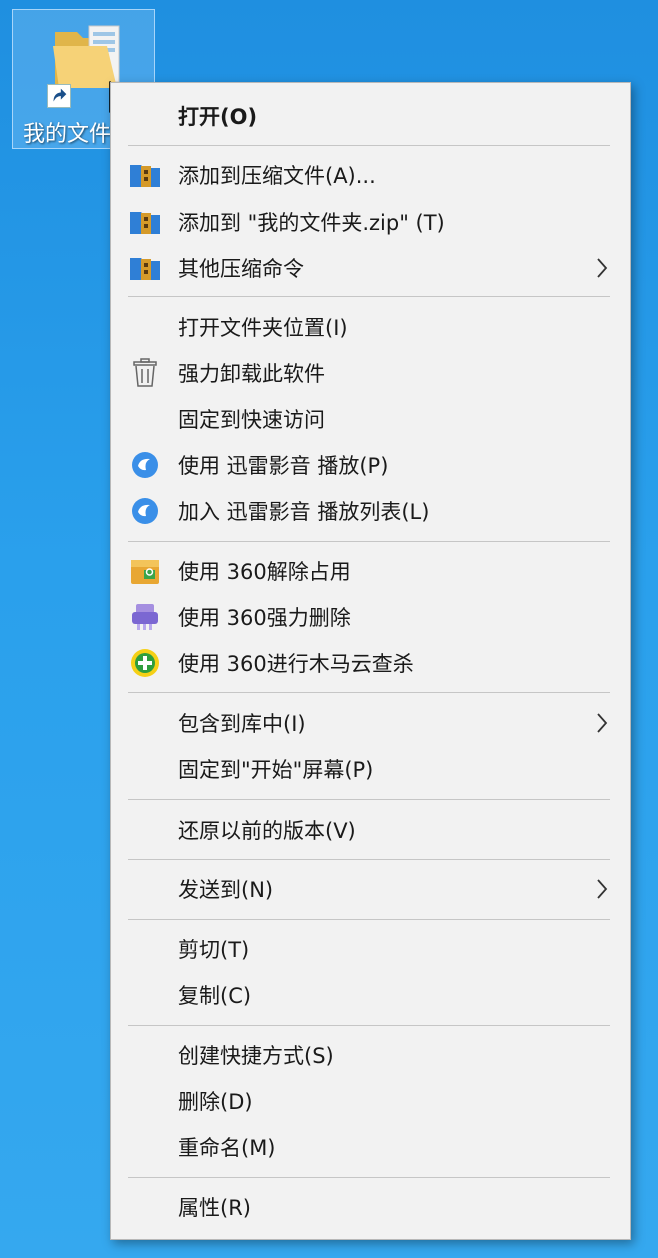  What do you see at coordinates (370, 1147) in the screenshot?
I see `menu-item-rename: 重命名(M)` at bounding box center [370, 1147].